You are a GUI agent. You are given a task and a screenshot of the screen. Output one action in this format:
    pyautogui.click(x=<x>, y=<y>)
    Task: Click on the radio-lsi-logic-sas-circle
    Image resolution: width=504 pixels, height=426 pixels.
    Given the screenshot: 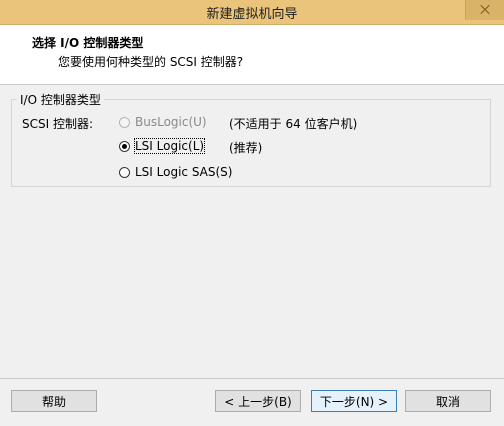 What is the action you would take?
    pyautogui.click(x=124, y=172)
    